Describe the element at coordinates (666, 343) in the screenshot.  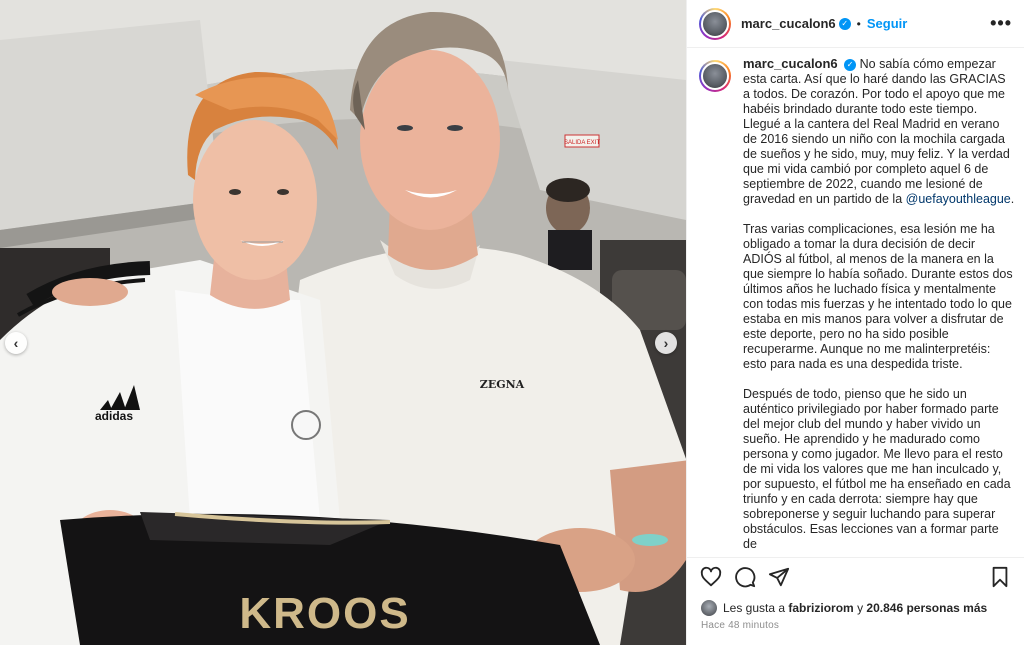
I see `next-photo-button: ›` at that location.